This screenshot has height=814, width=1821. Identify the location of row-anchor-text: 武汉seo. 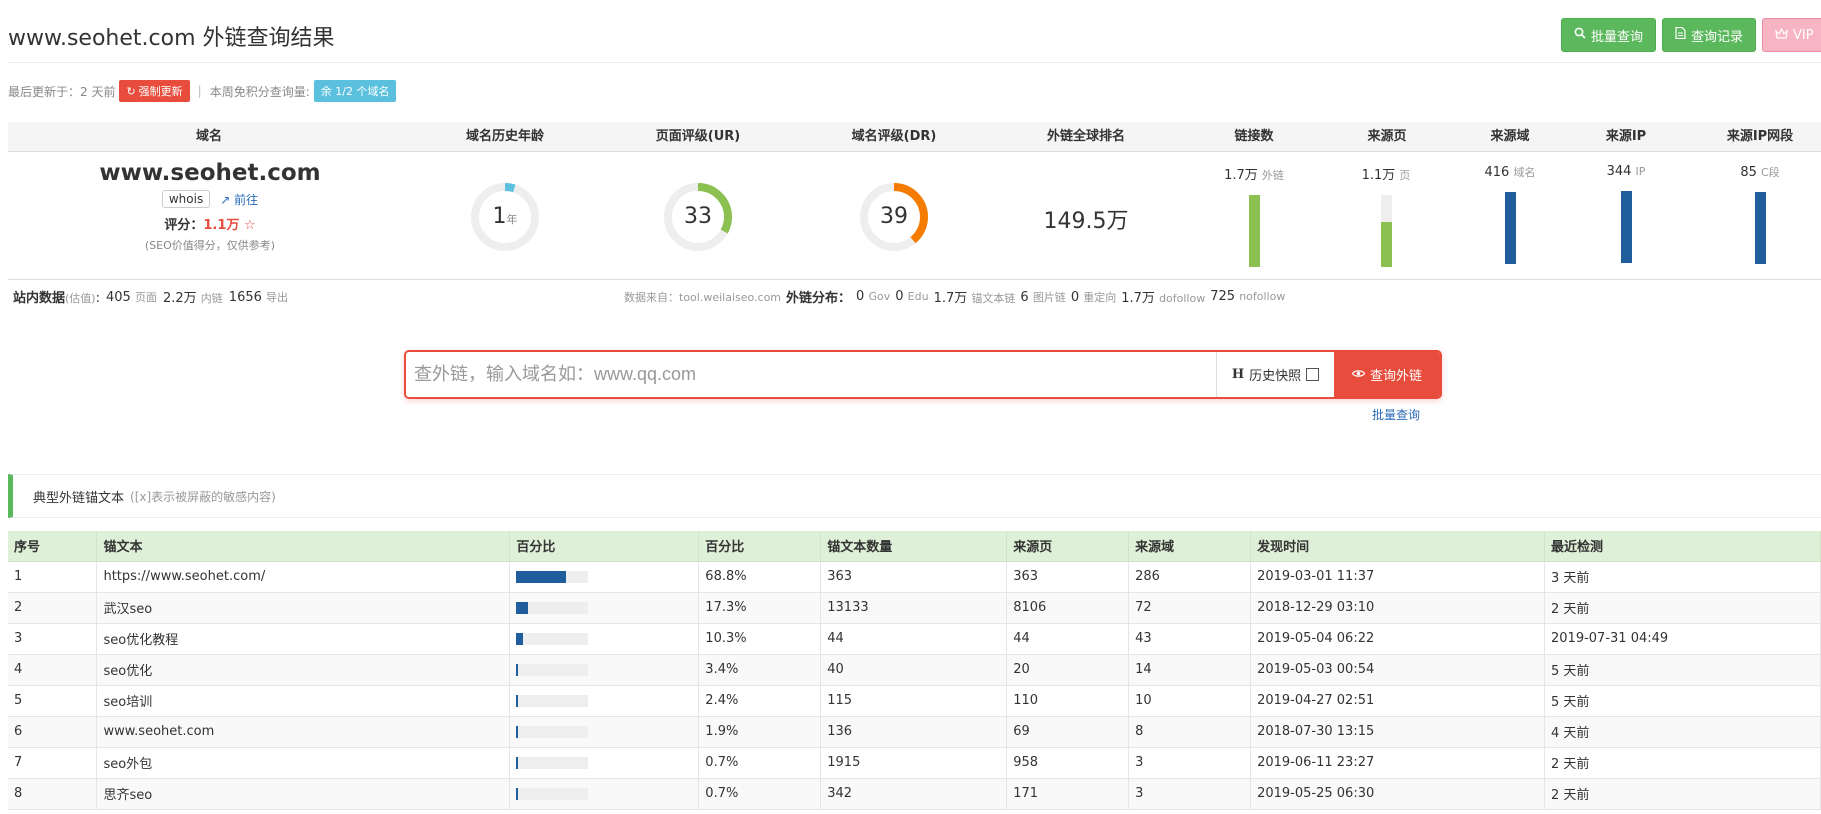
(303, 608).